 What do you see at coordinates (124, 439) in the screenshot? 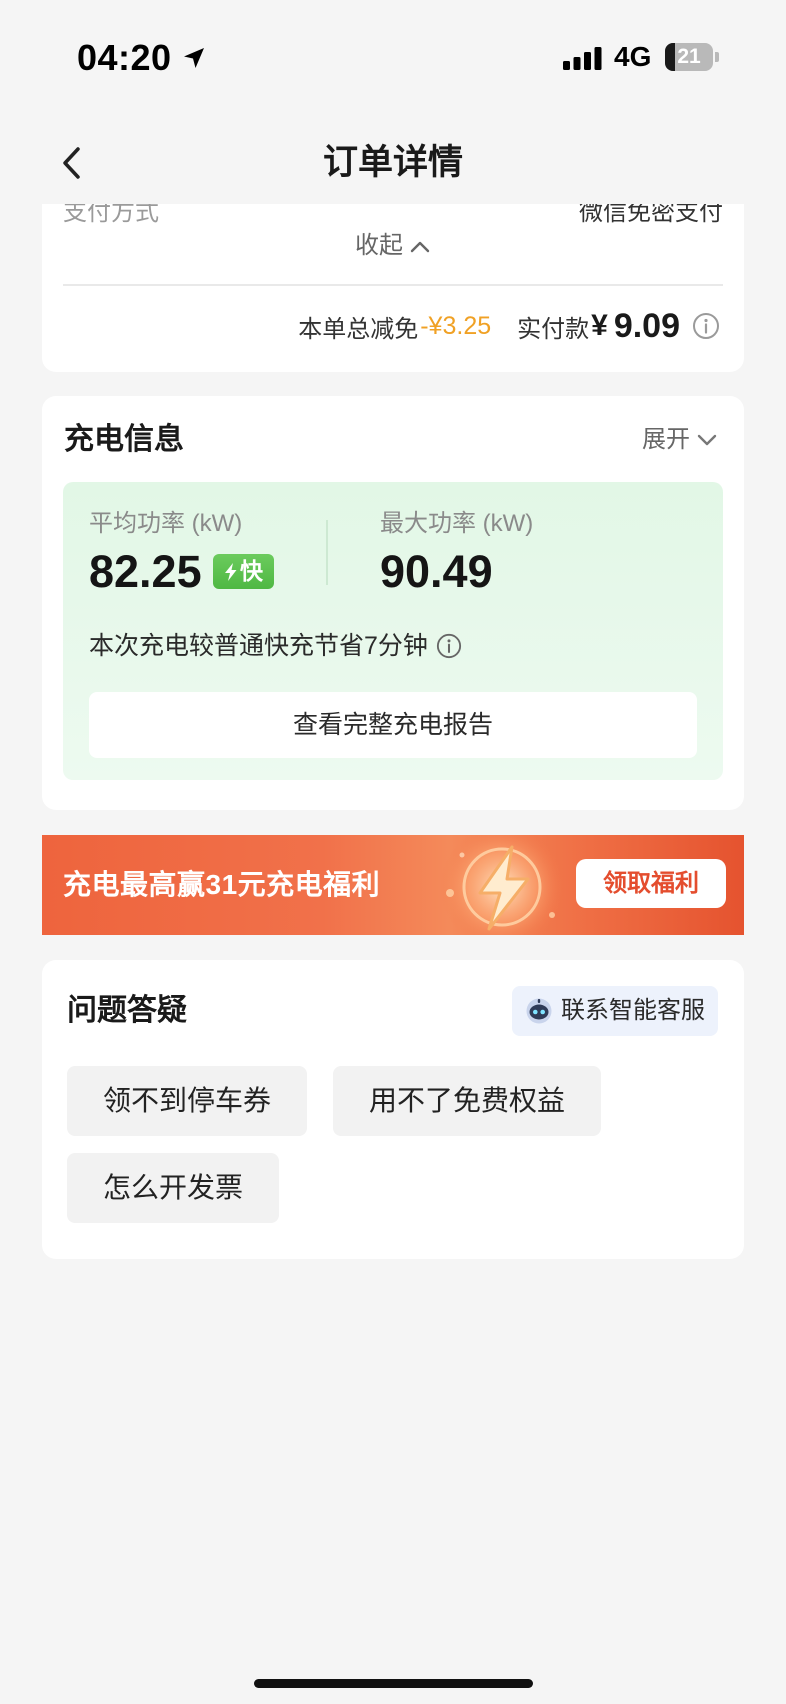
I see `charging-info-title: 充电信息` at bounding box center [124, 439].